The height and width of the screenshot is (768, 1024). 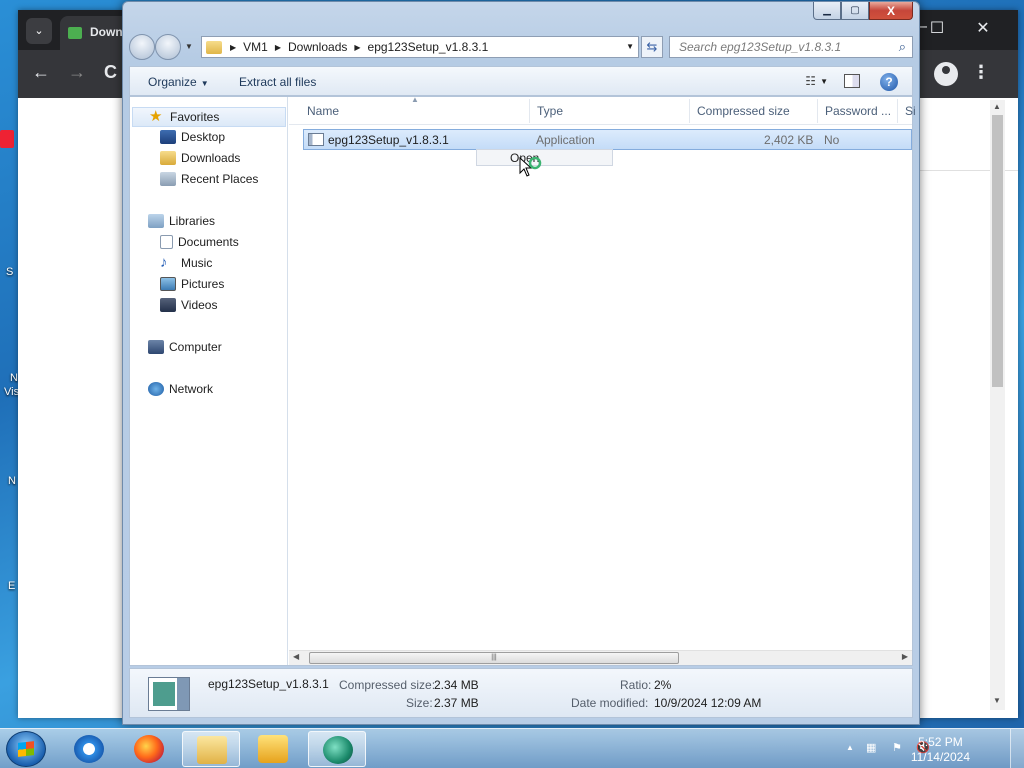 I want to click on browser-menu-icon: ⋮, so click(x=981, y=72).